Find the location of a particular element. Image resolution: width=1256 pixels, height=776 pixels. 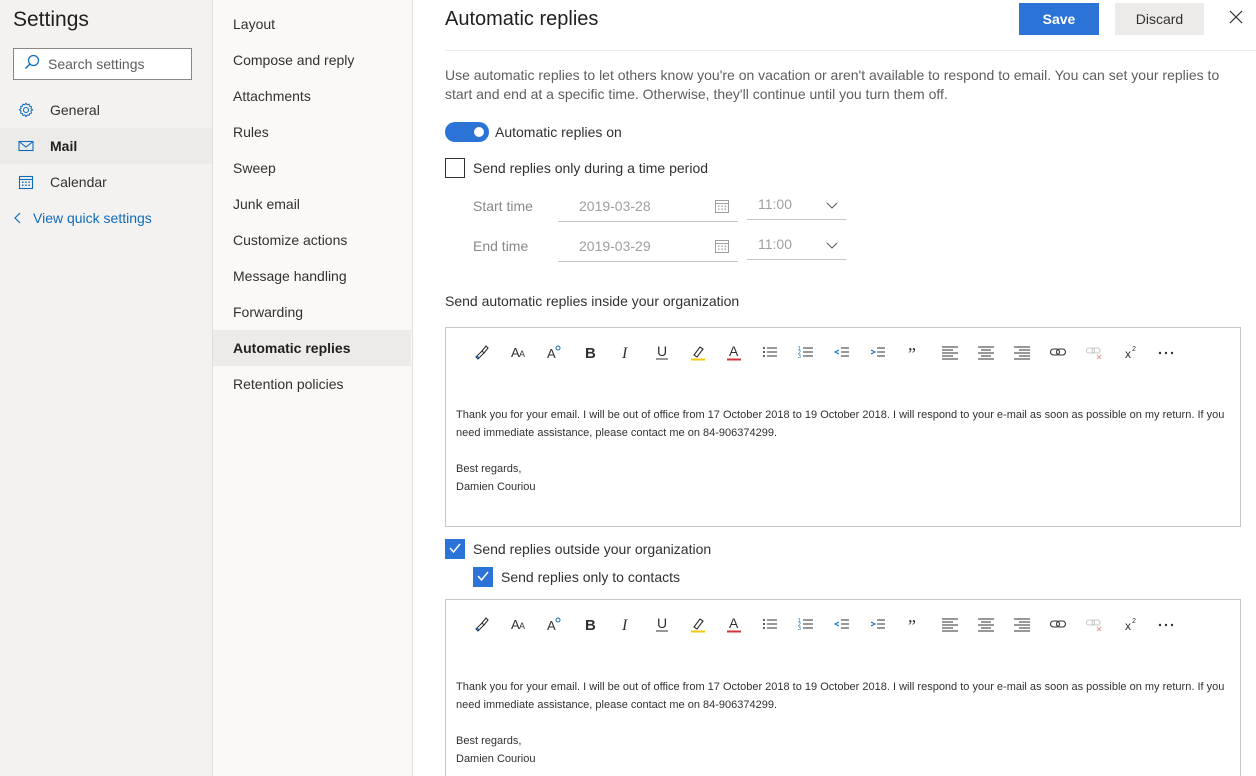

calendar-icon is located at coordinates (26, 182).